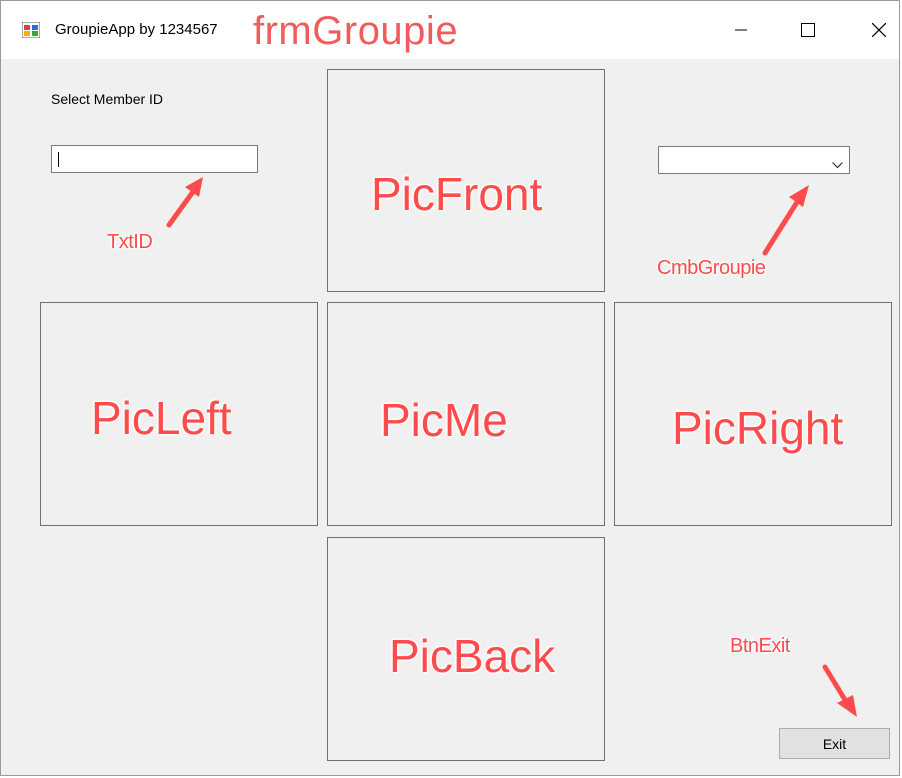 The height and width of the screenshot is (778, 902). Describe the element at coordinates (457, 194) in the screenshot. I see `picfront-annotation: PicFront` at that location.